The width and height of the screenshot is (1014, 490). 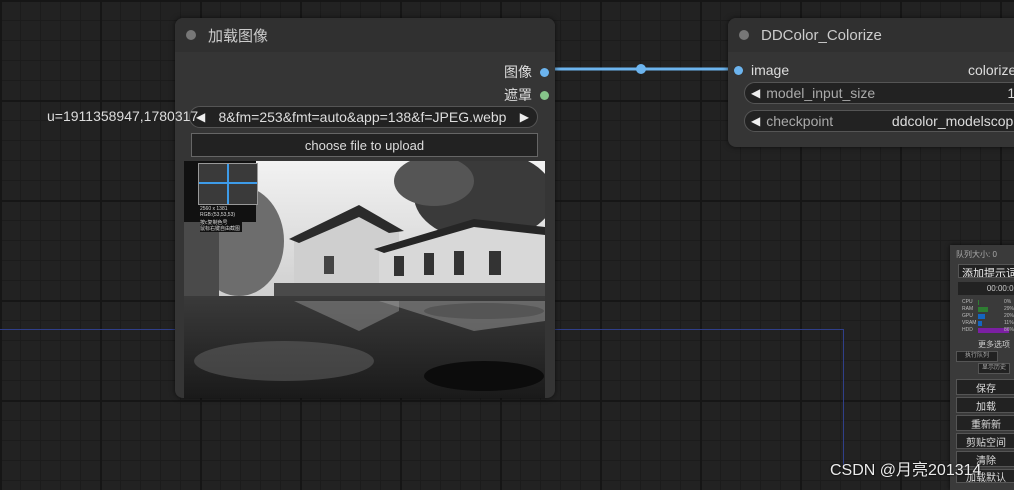 I want to click on stat-value: 86%, so click(x=1009, y=330).